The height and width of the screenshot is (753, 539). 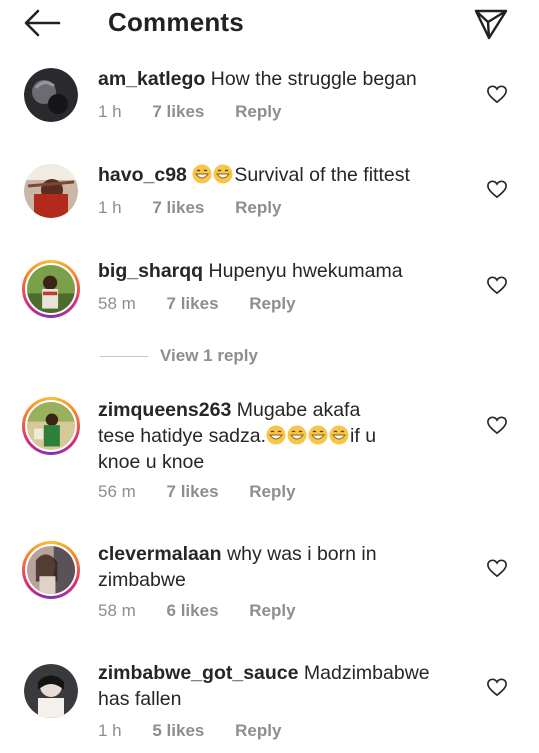 What do you see at coordinates (298, 410) in the screenshot?
I see `comment-body-line1: Mugabe akafa` at bounding box center [298, 410].